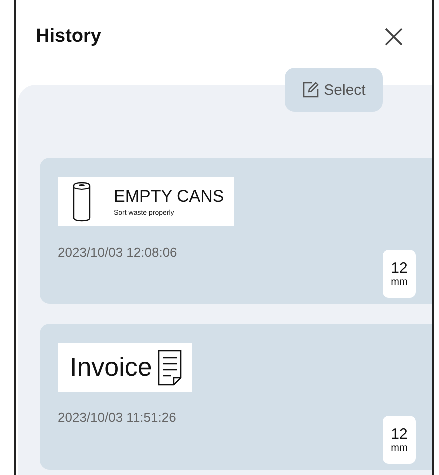 The image size is (439, 475). I want to click on timestamp: 2023/10/03 12:08:06, so click(118, 252).